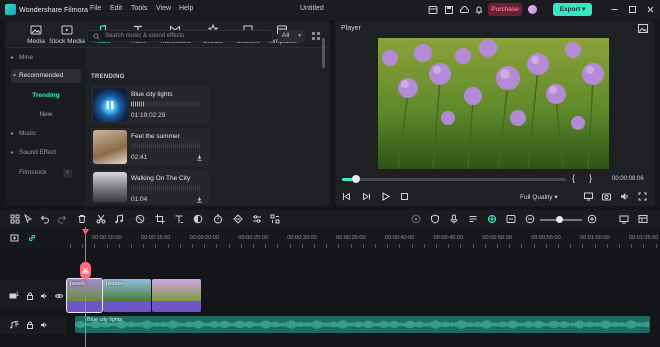  Describe the element at coordinates (101, 219) in the screenshot. I see `split-scissors-icon` at that location.